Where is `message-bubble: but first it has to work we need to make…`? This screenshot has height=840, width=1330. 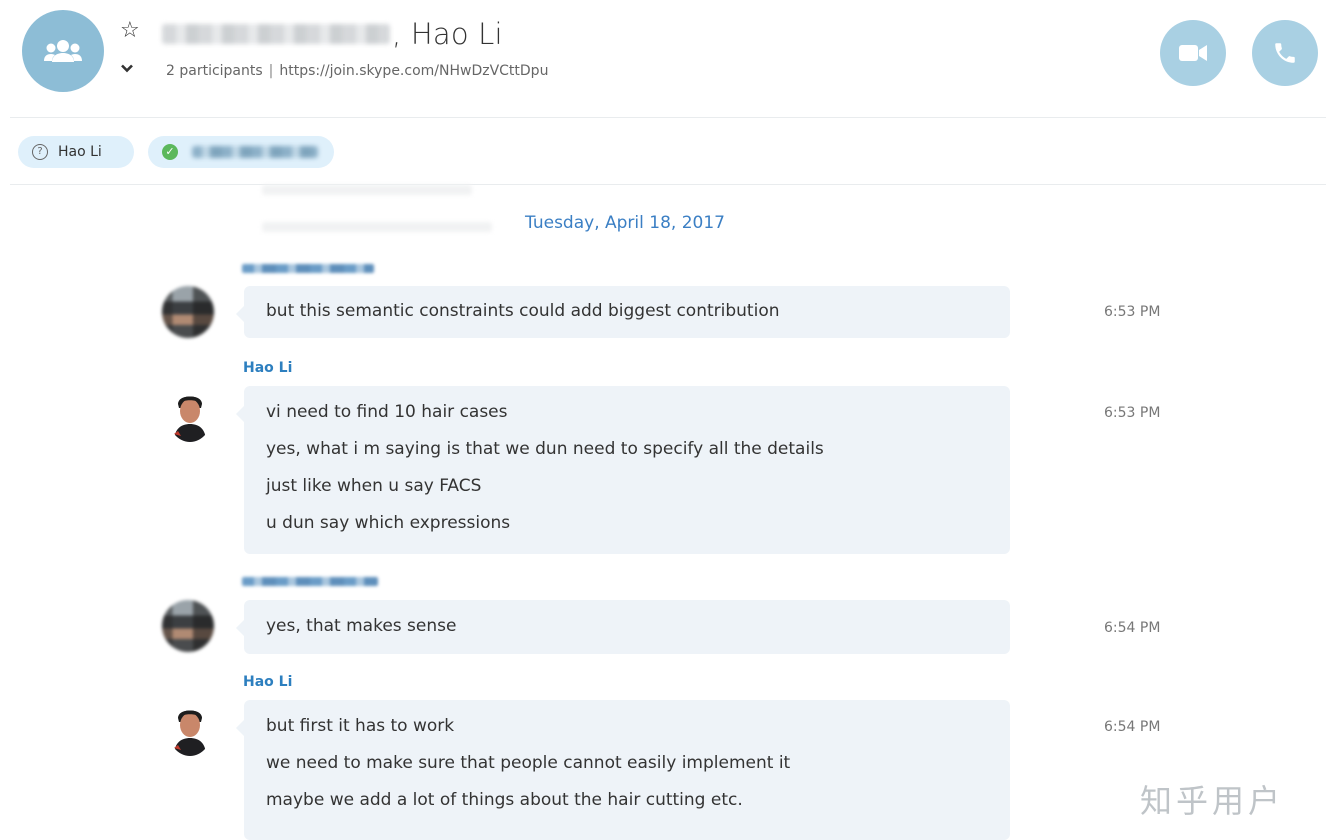 message-bubble: but first it has to work we need to make… is located at coordinates (623, 770).